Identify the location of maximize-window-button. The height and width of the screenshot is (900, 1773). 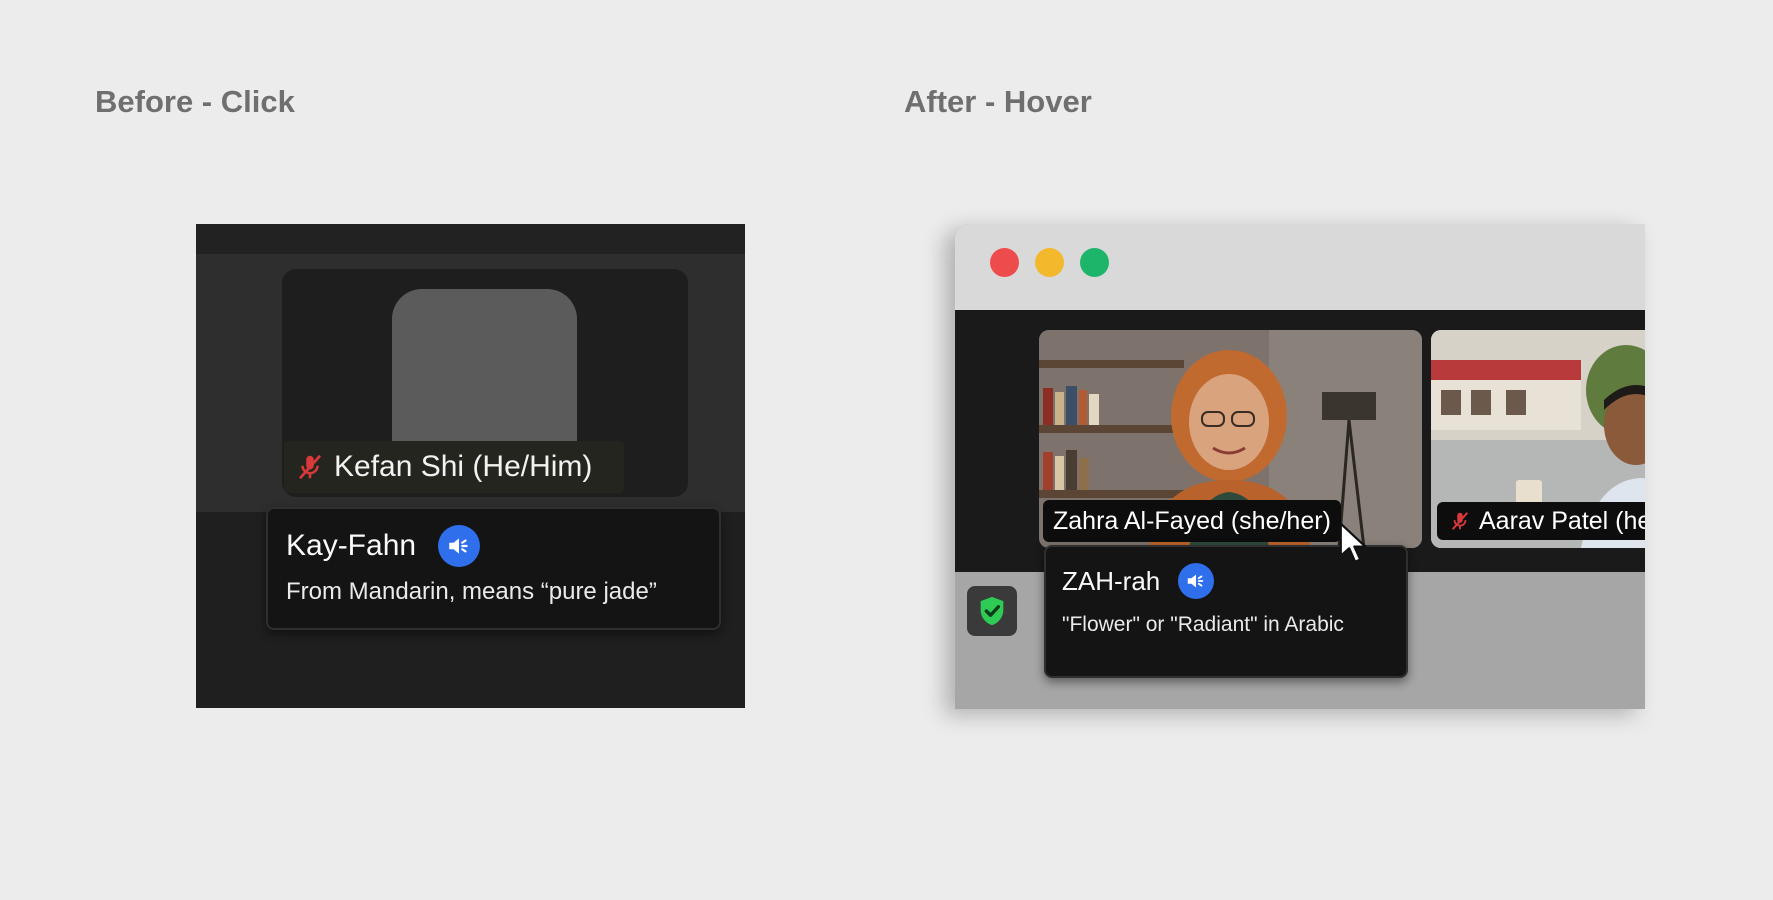
(1094, 262).